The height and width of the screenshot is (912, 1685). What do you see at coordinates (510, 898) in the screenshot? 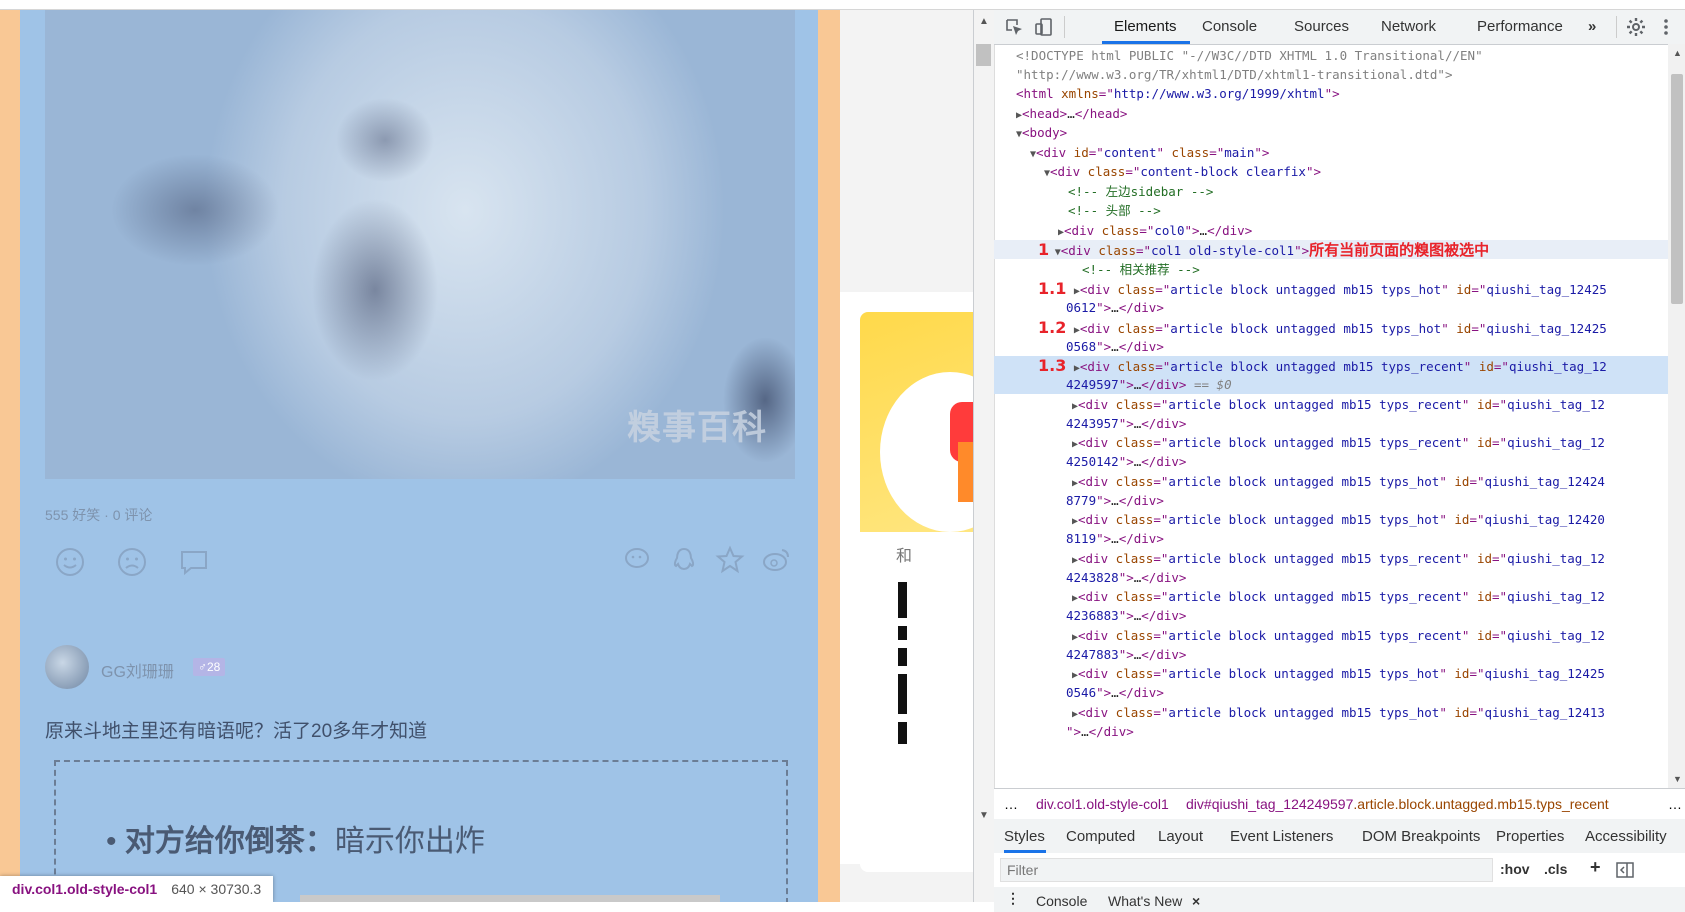
I see `horizontal-scrollbar` at bounding box center [510, 898].